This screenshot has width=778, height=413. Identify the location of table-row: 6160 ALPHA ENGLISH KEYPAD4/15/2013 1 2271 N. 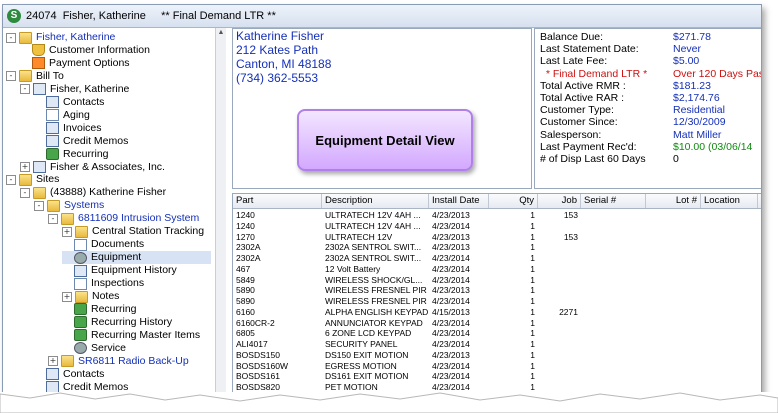
(497, 312).